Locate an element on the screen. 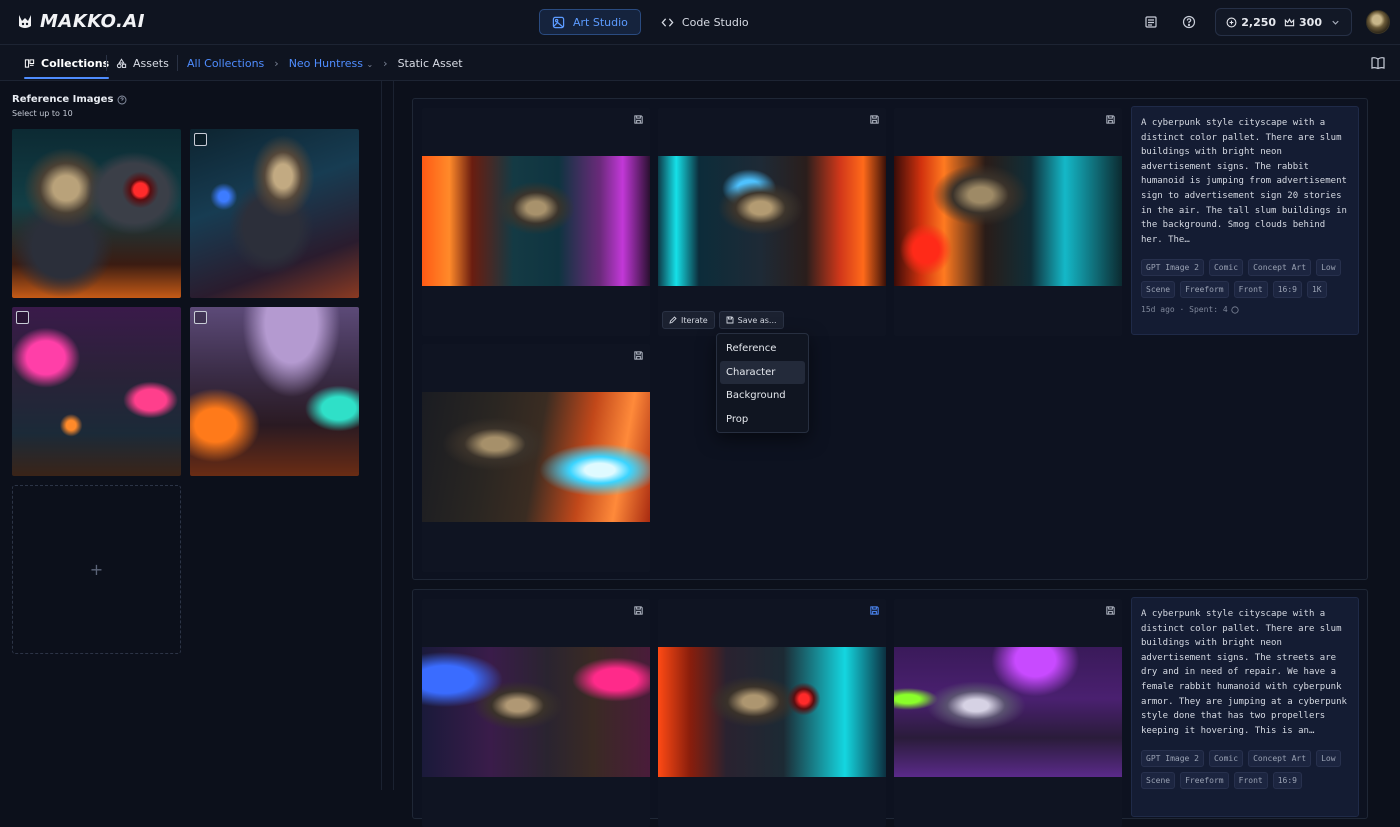  mode-switcher: Art Studio Code Studio is located at coordinates (650, 22).